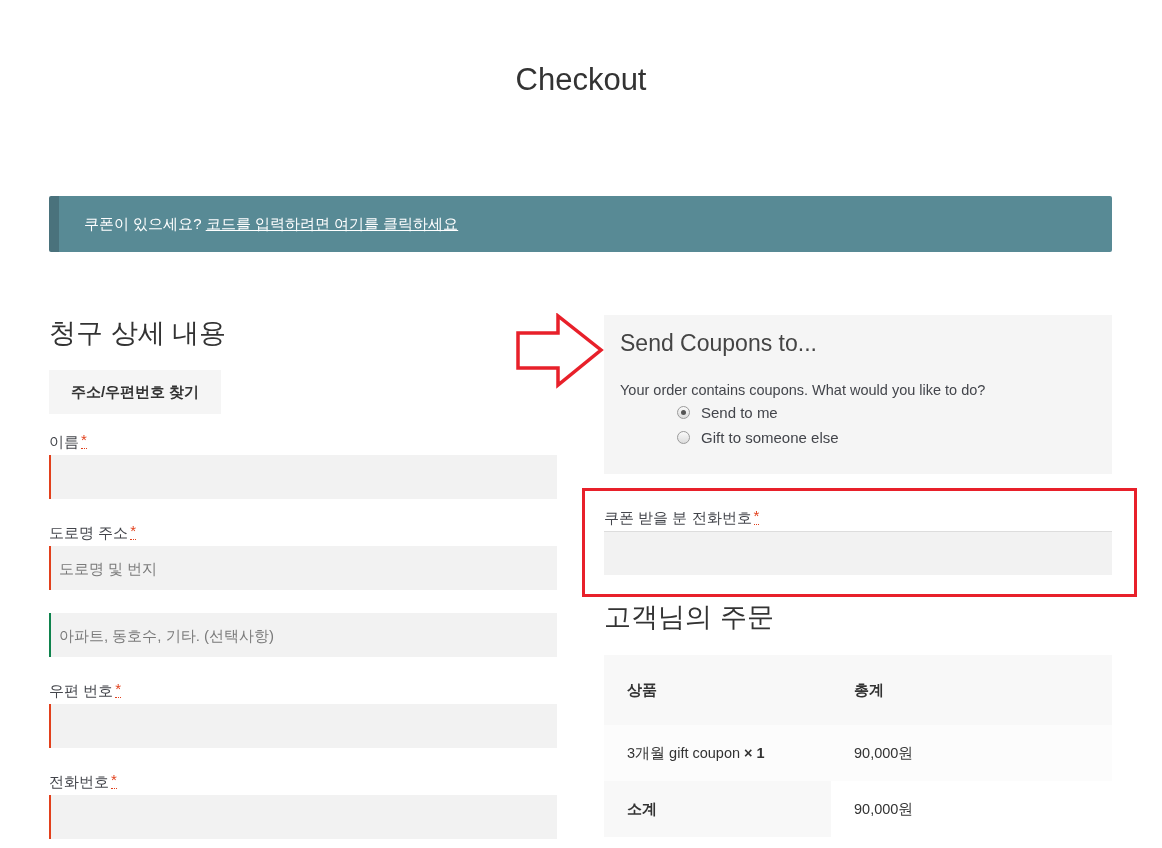 Image resolution: width=1162 pixels, height=848 pixels. I want to click on field-label: 전화번호, so click(79, 782).